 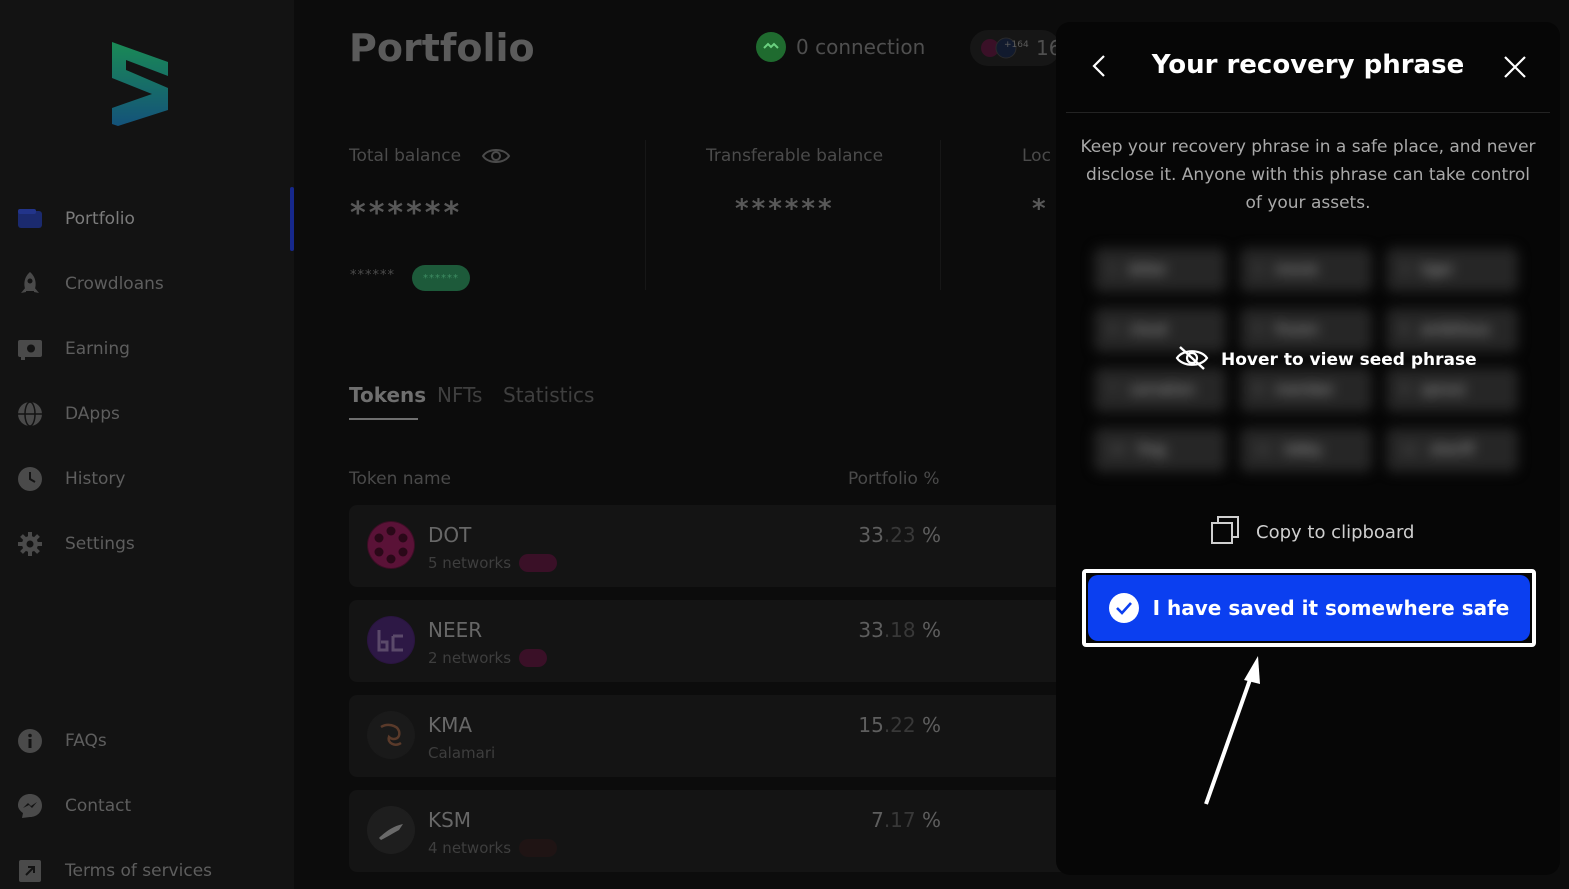 What do you see at coordinates (30, 741) in the screenshot?
I see `info-icon` at bounding box center [30, 741].